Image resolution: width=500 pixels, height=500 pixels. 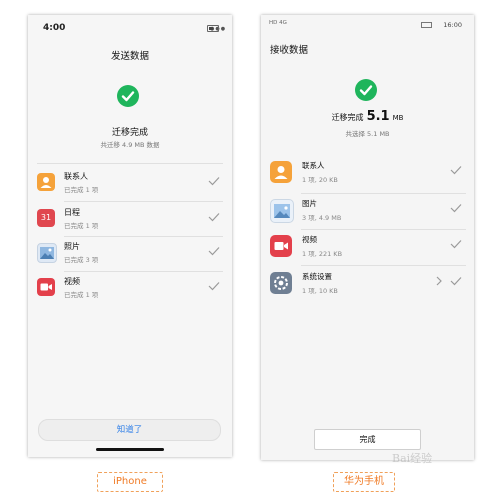 I want to click on network-status: HD 4G, so click(x=278, y=23).